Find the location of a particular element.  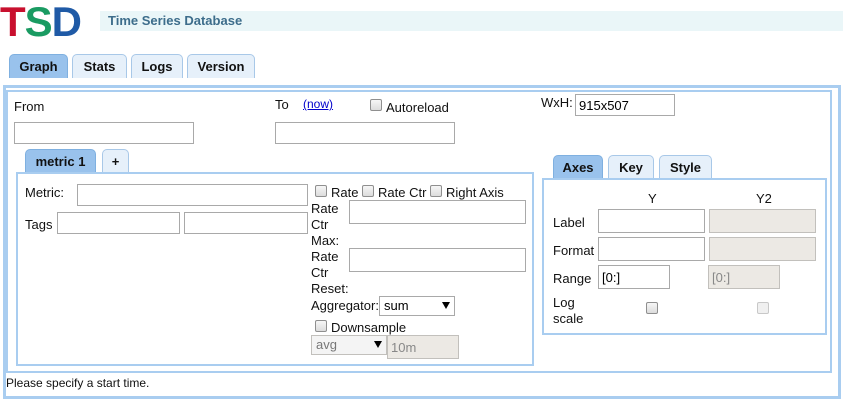

autoreload-label: Autoreload is located at coordinates (417, 107).